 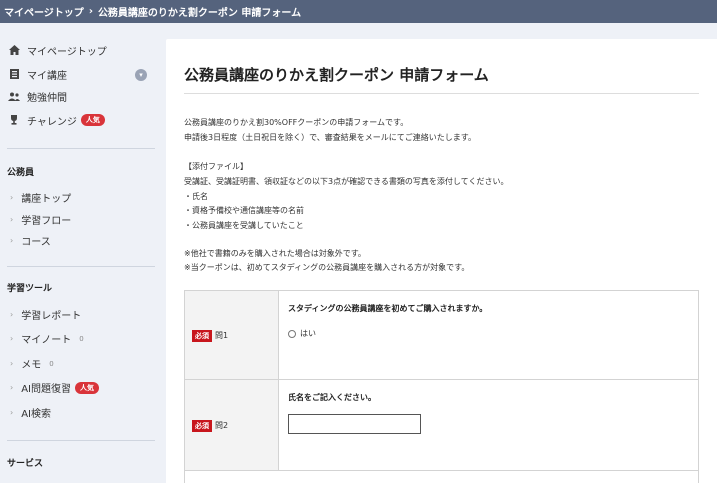 I want to click on sidebar-item-memo: › メモ 0, so click(x=32, y=363).